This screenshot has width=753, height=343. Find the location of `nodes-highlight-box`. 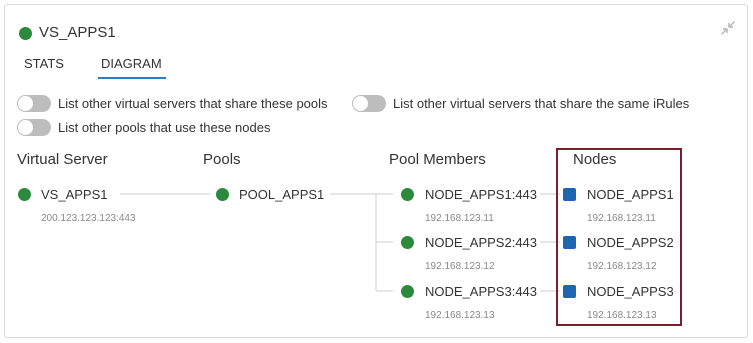

nodes-highlight-box is located at coordinates (619, 237).